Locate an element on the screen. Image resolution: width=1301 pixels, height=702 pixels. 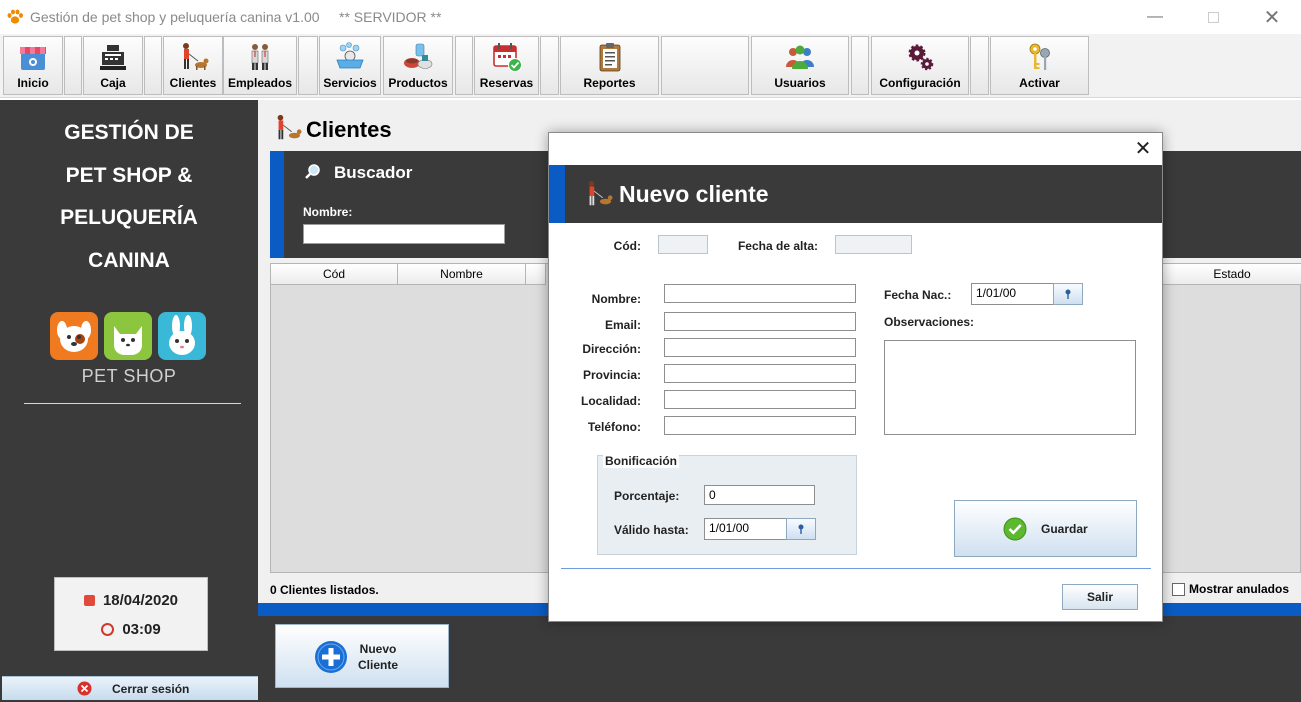
porcentaje-label: Porcentaje: is located at coordinates (647, 496).